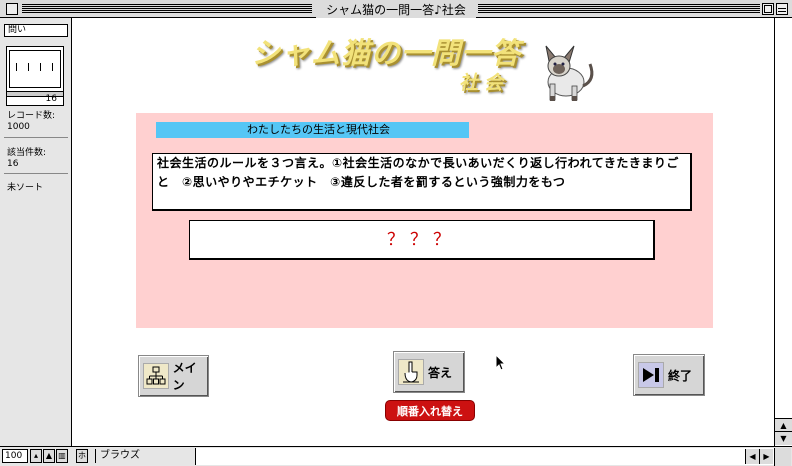 This screenshot has height=466, width=792. I want to click on category-field: わたしたちの生活と現代社会, so click(312, 130).